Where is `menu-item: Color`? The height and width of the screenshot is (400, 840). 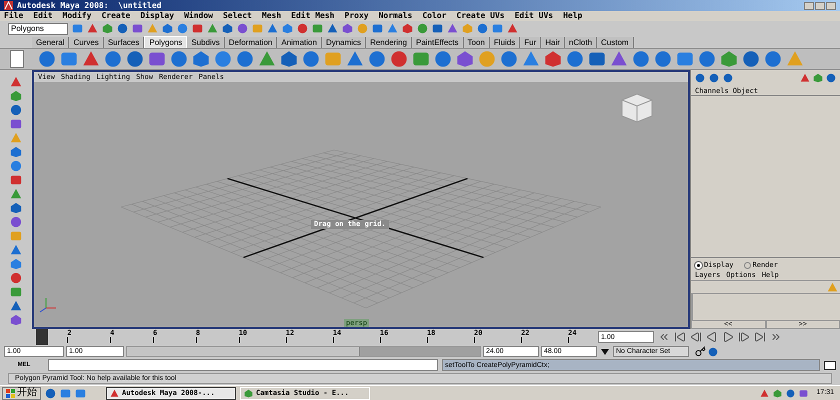
menu-item: Color is located at coordinates (434, 16).